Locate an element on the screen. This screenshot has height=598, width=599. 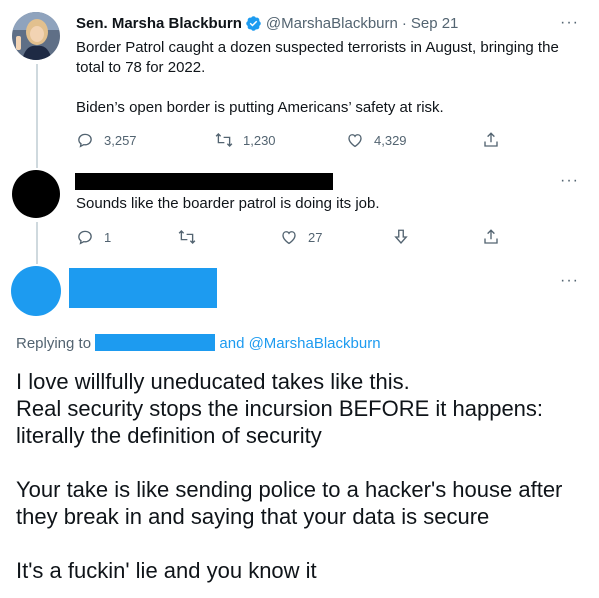
reply-button: 1 is located at coordinates (93, 237).